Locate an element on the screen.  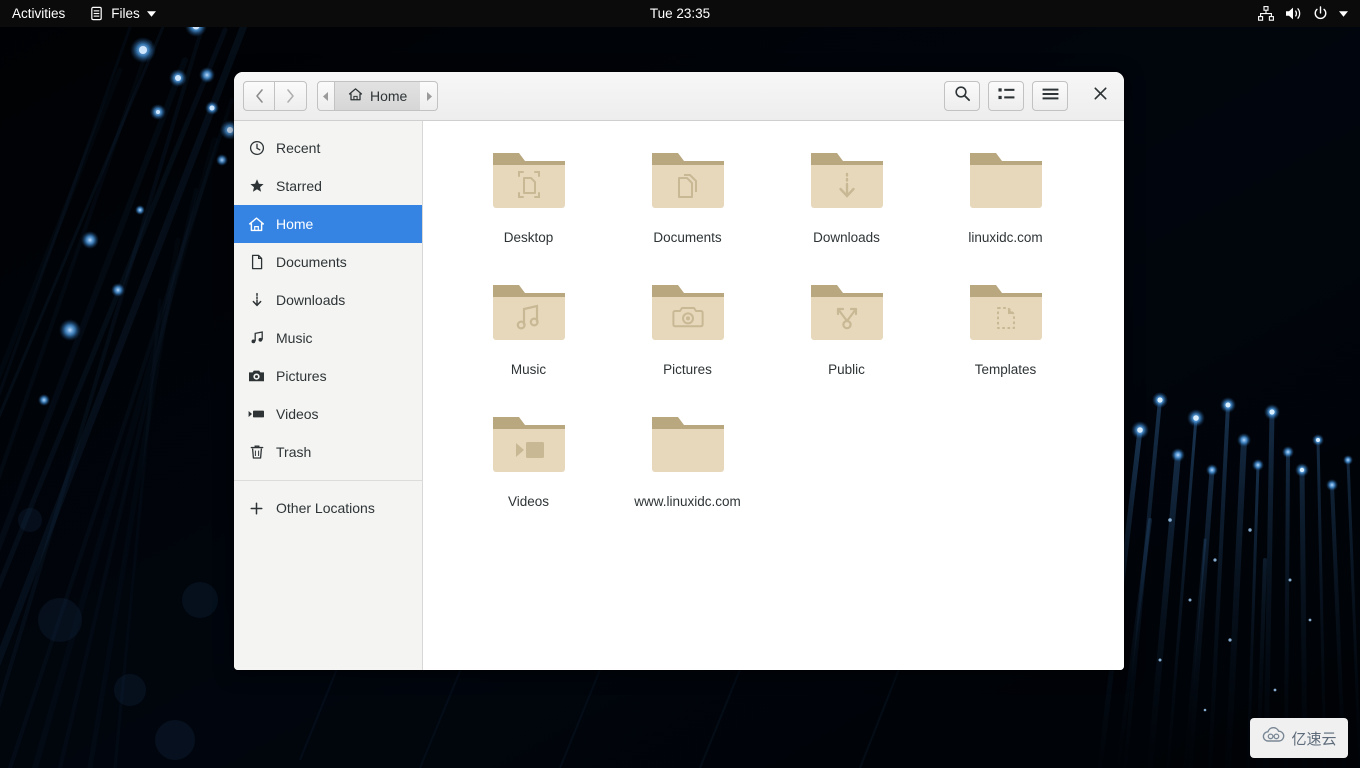
sidebar-item-recent: Recent is located at coordinates (328, 148).